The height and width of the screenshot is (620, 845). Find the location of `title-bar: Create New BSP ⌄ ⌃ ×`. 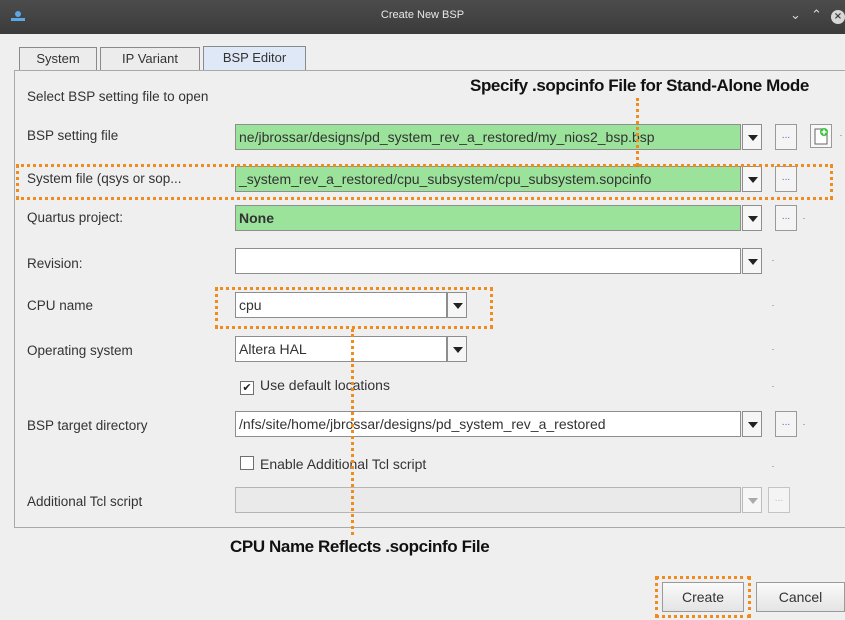

title-bar: Create New BSP ⌄ ⌃ × is located at coordinates (422, 17).